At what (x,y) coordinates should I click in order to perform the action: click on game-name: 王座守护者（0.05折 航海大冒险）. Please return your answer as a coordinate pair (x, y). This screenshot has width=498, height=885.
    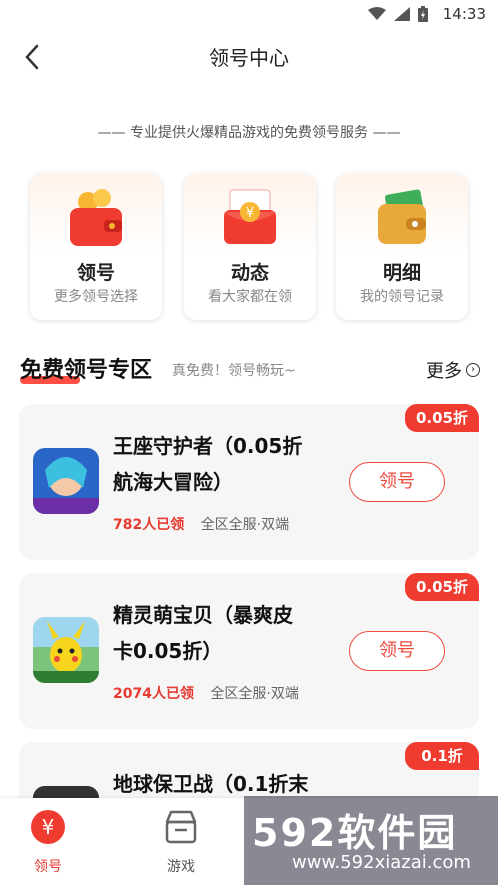
    Looking at the image, I should click on (228, 464).